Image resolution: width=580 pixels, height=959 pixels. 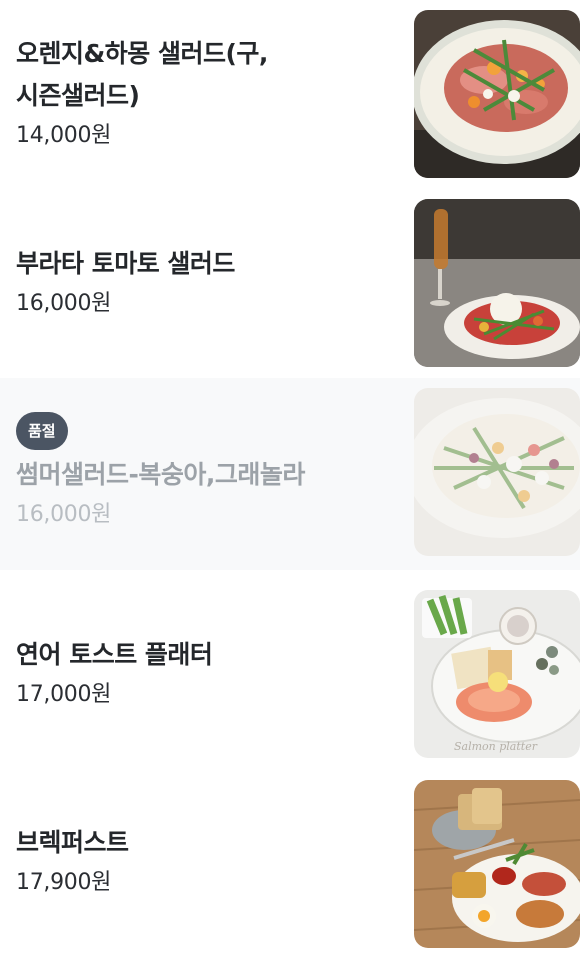 I want to click on menu-item-name: 부라타 토마토 샐러드, so click(x=125, y=263).